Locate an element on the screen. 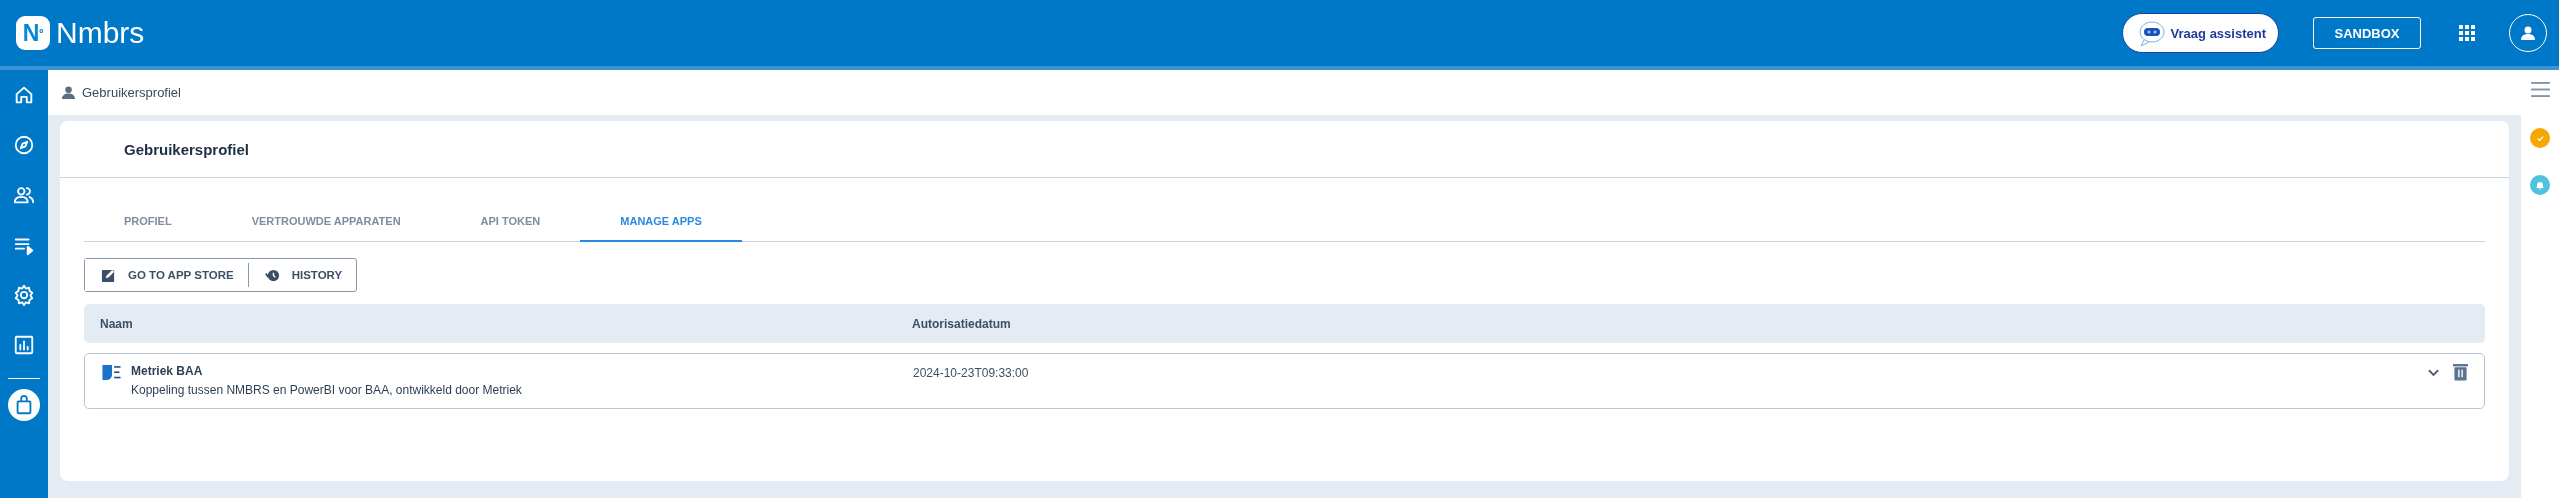 Image resolution: width=2559 pixels, height=498 pixels. external-link-icon is located at coordinates (108, 275).